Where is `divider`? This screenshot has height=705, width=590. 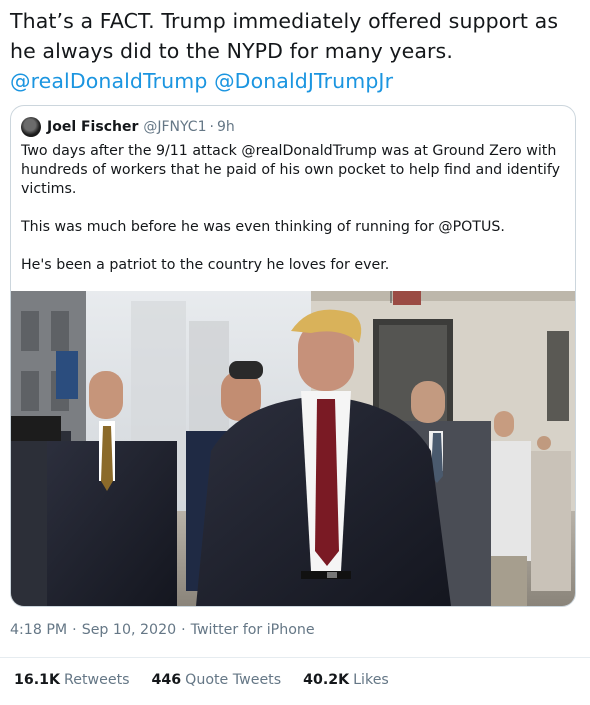 divider is located at coordinates (295, 657).